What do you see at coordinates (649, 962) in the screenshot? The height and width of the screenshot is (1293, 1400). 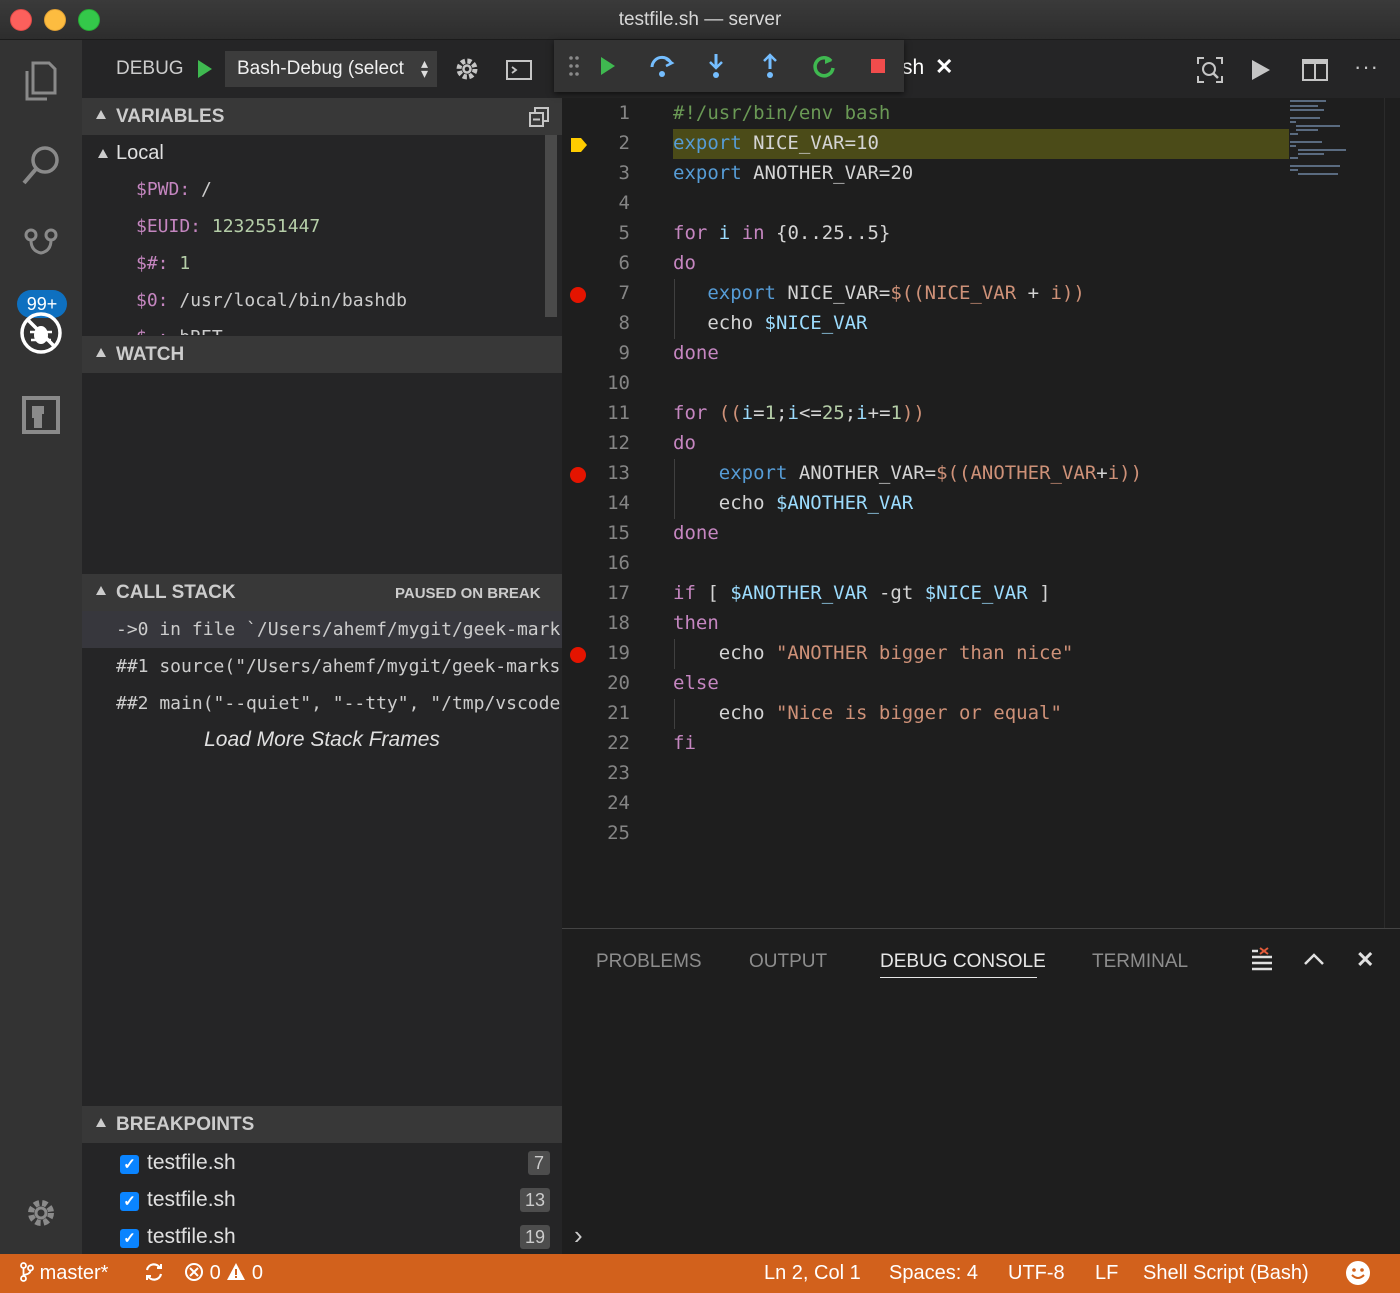 I see `tab-problems: PROBLEMS` at bounding box center [649, 962].